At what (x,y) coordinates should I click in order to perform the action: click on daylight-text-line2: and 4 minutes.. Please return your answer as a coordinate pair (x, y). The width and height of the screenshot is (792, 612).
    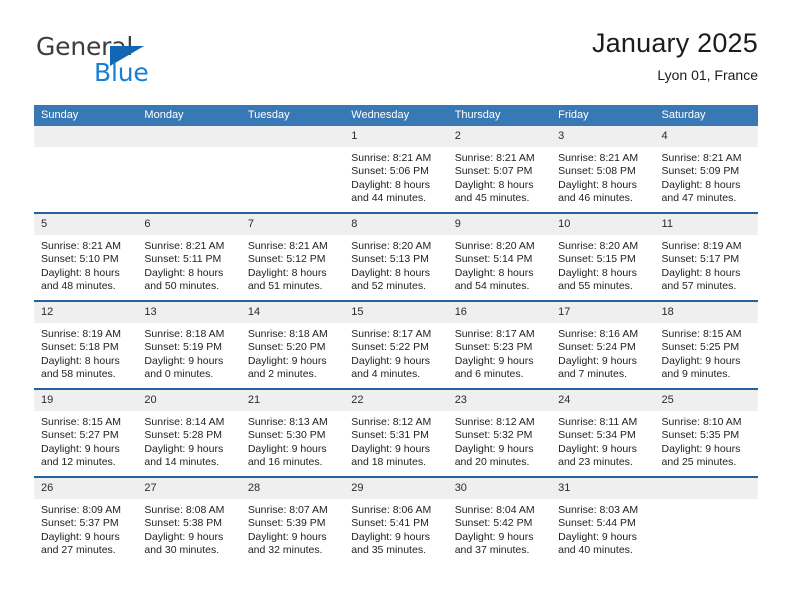
    Looking at the image, I should click on (386, 374).